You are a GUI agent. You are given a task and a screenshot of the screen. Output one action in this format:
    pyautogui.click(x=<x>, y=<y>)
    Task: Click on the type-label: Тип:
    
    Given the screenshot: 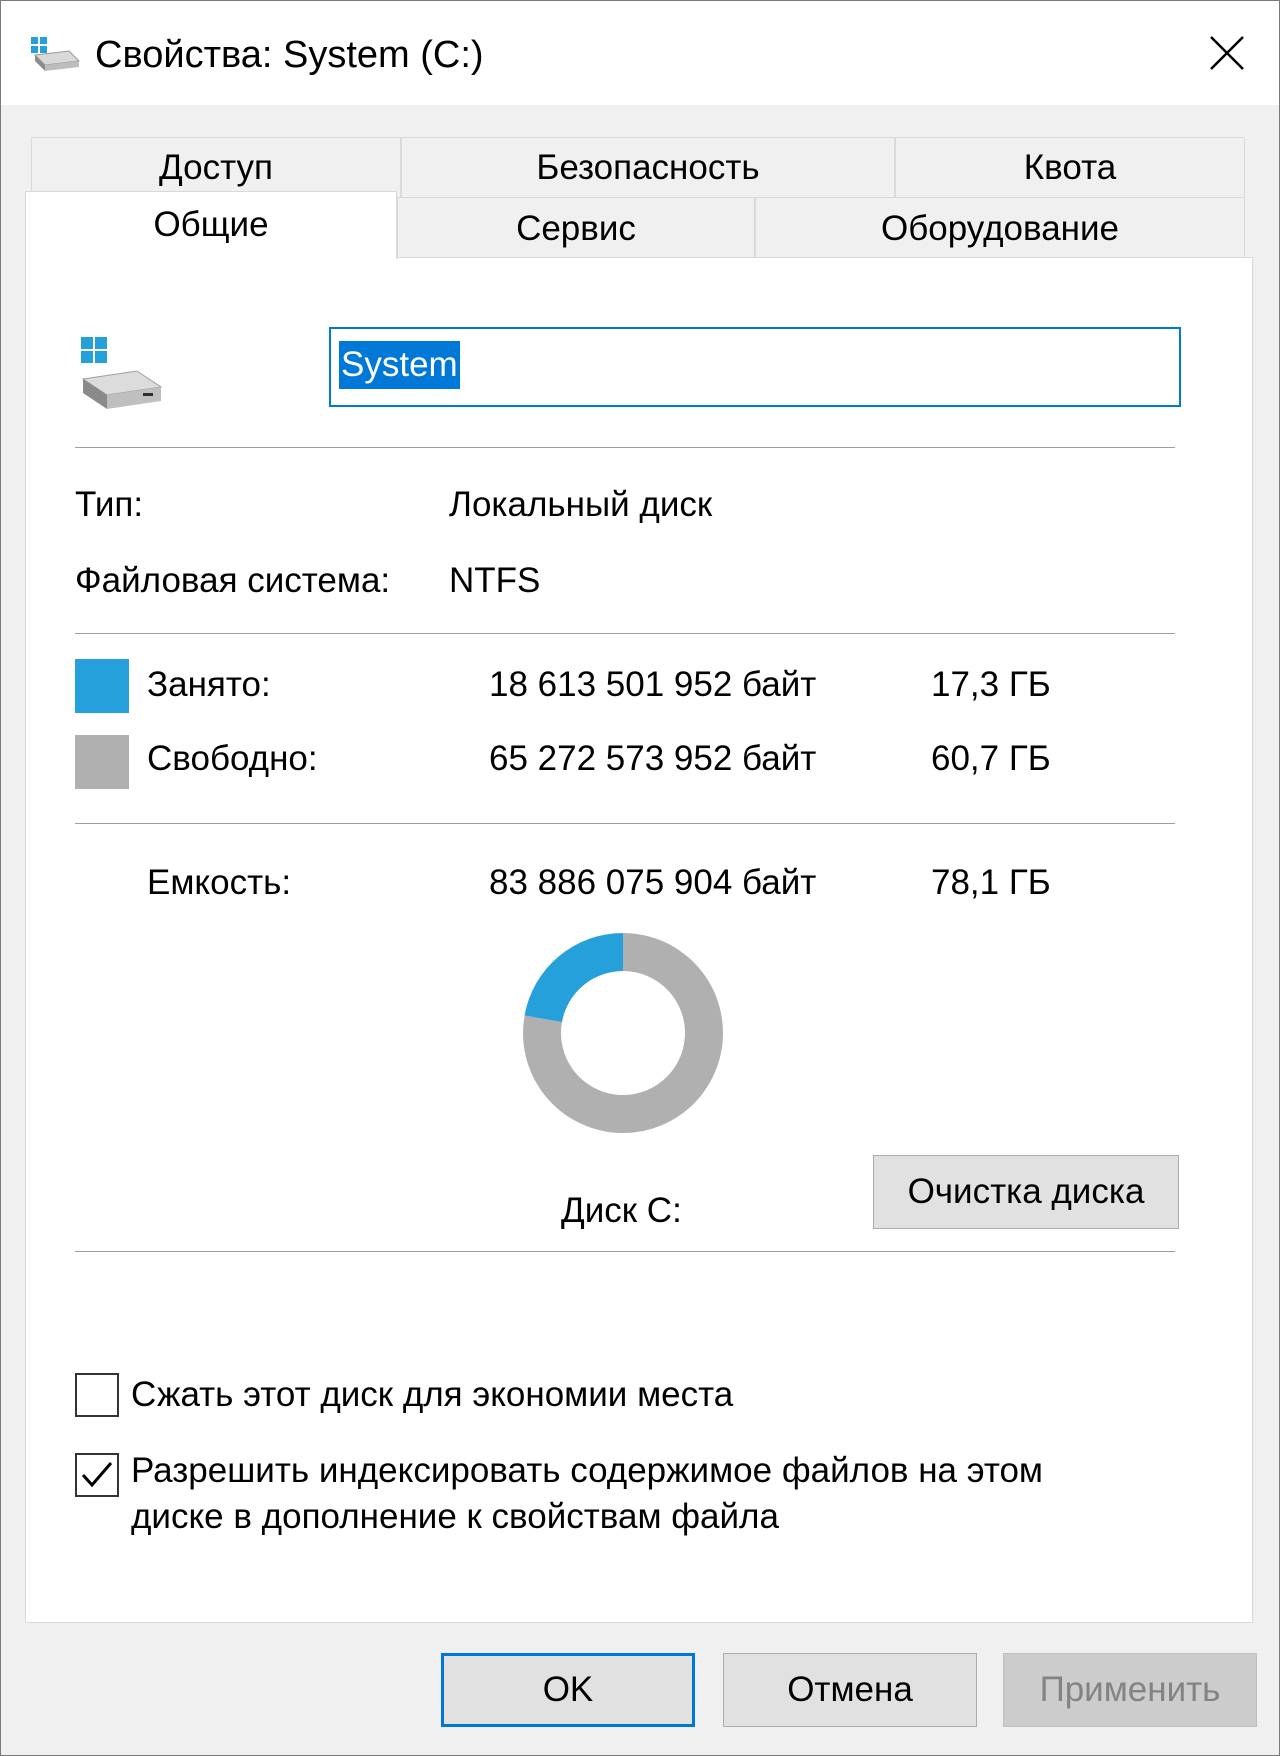 What is the action you would take?
    pyautogui.click(x=109, y=504)
    